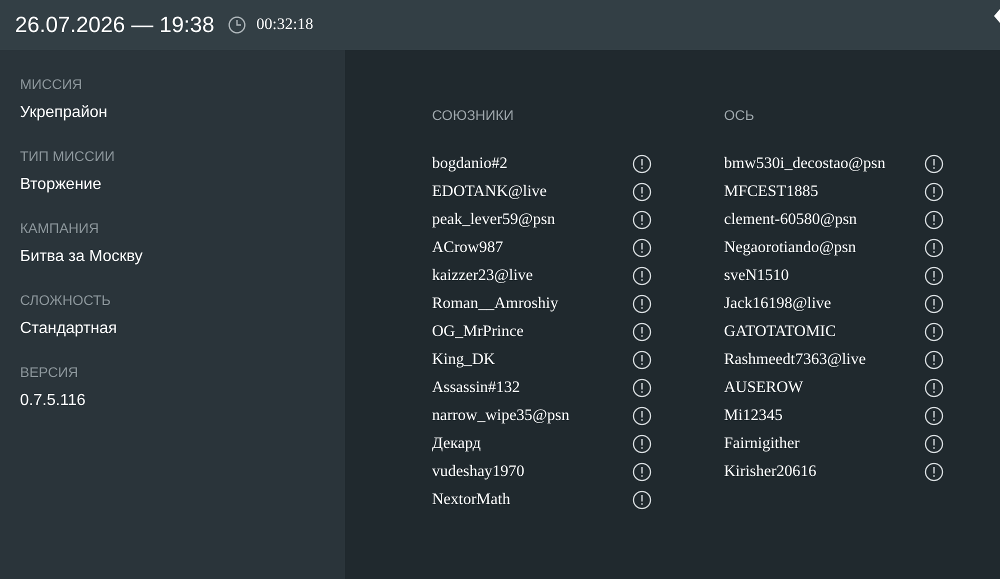 The image size is (1000, 579). I want to click on detail-label: МИССИЯ, so click(52, 84).